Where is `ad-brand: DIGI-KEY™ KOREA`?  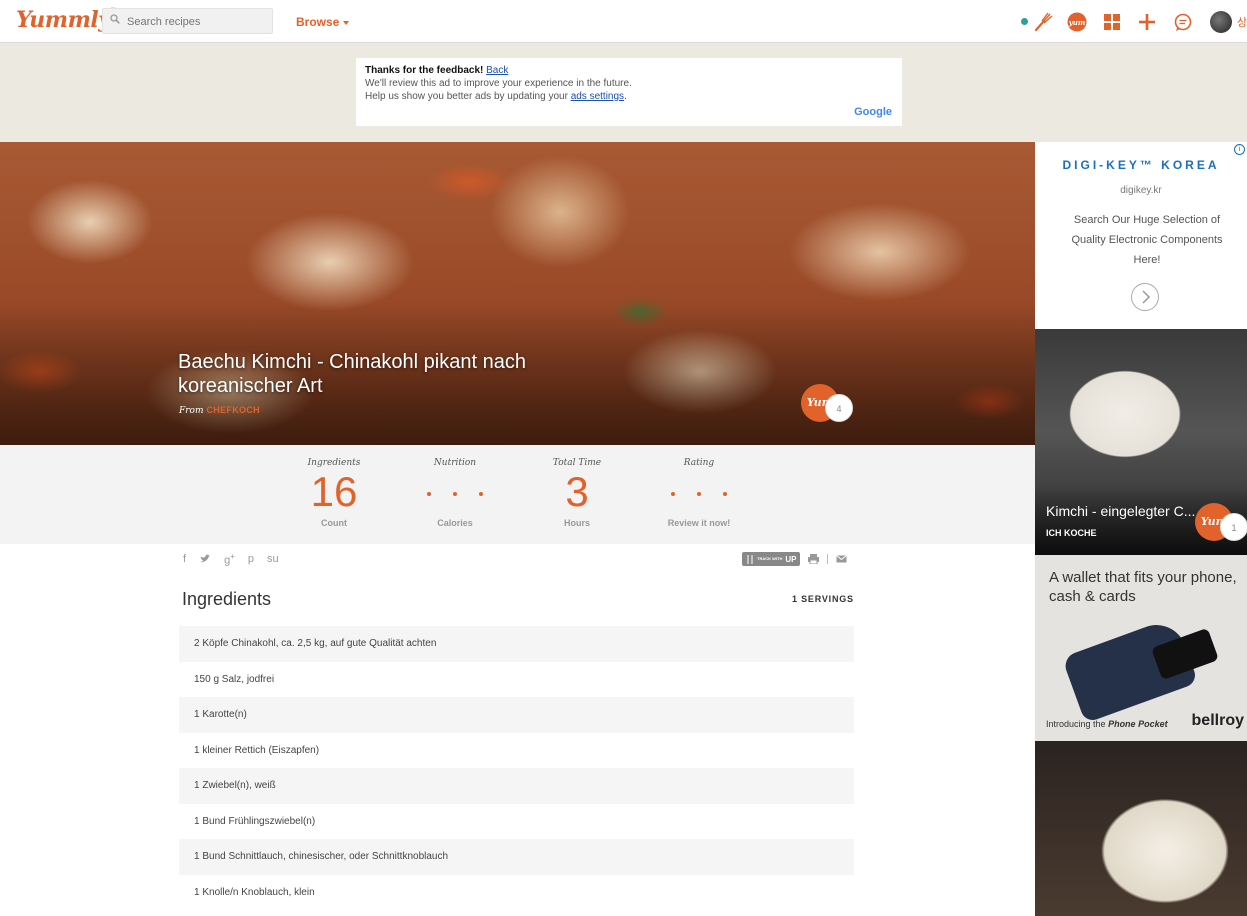 ad-brand: DIGI-KEY™ KOREA is located at coordinates (1141, 165).